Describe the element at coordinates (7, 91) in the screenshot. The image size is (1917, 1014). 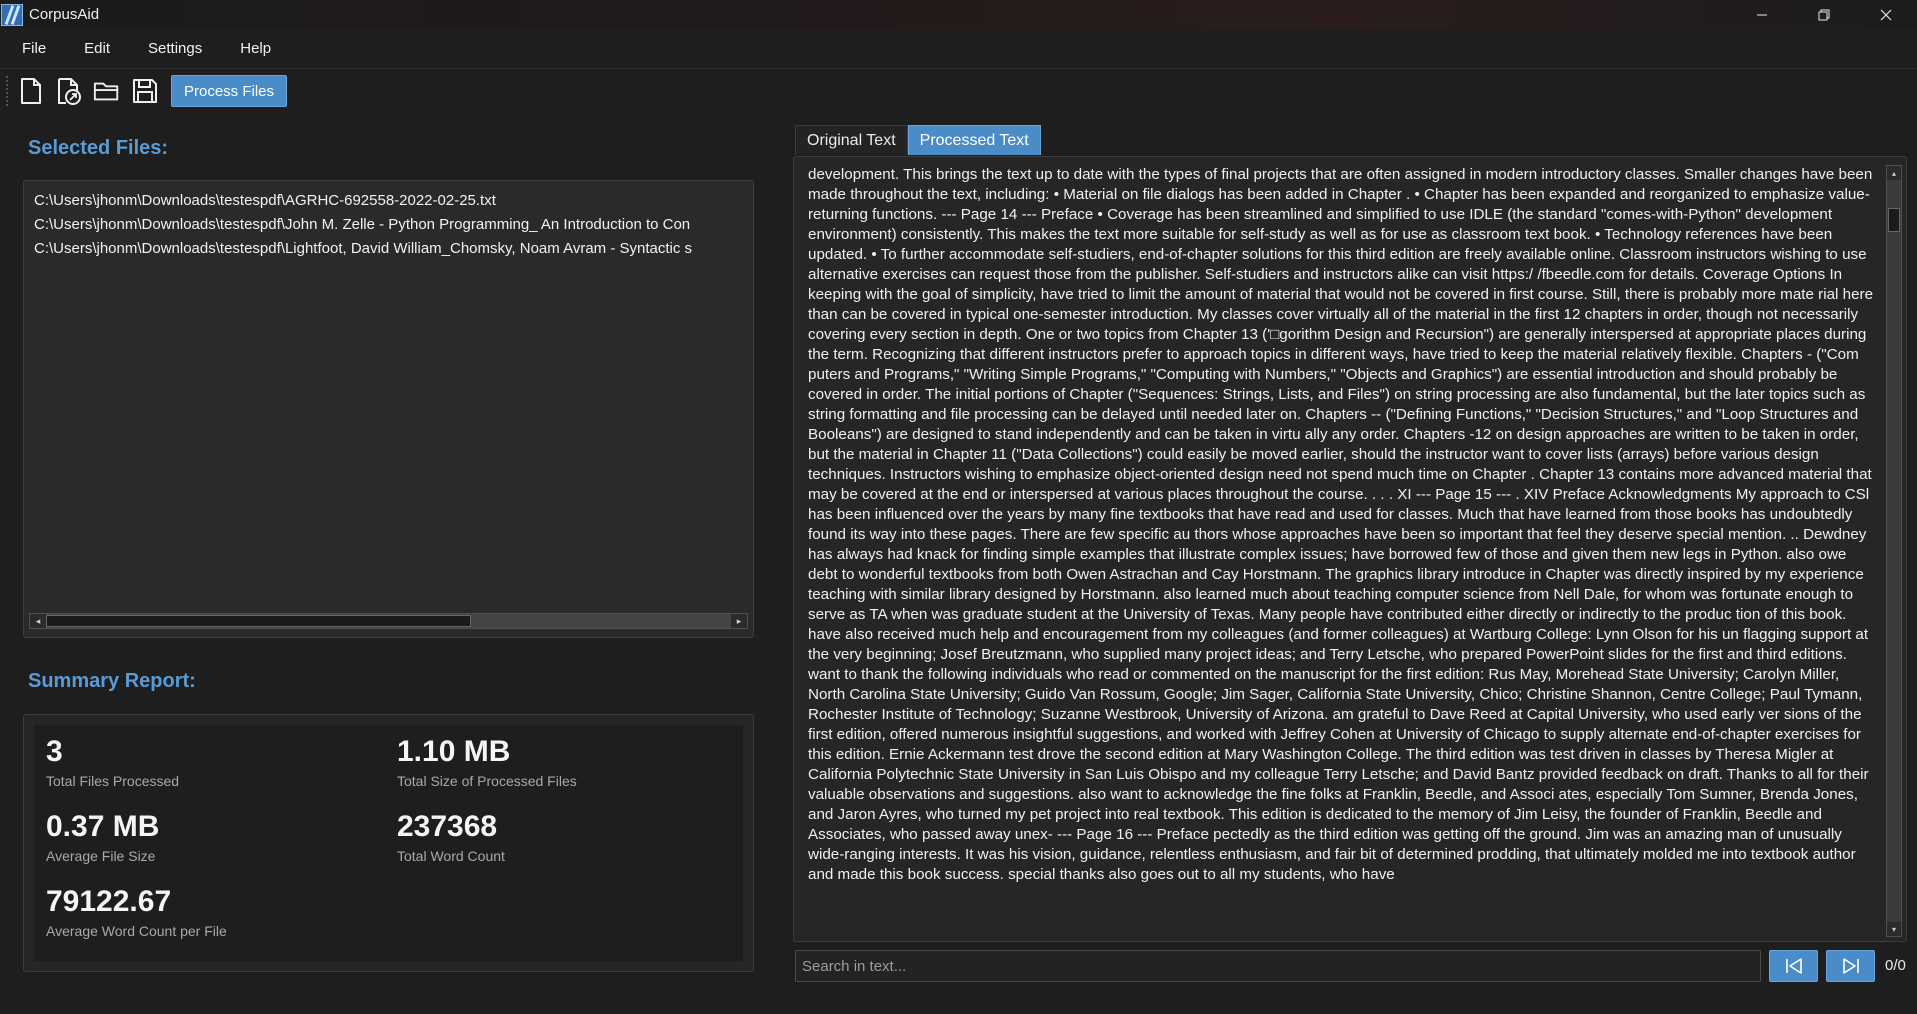
I see `toolbar-grip` at that location.